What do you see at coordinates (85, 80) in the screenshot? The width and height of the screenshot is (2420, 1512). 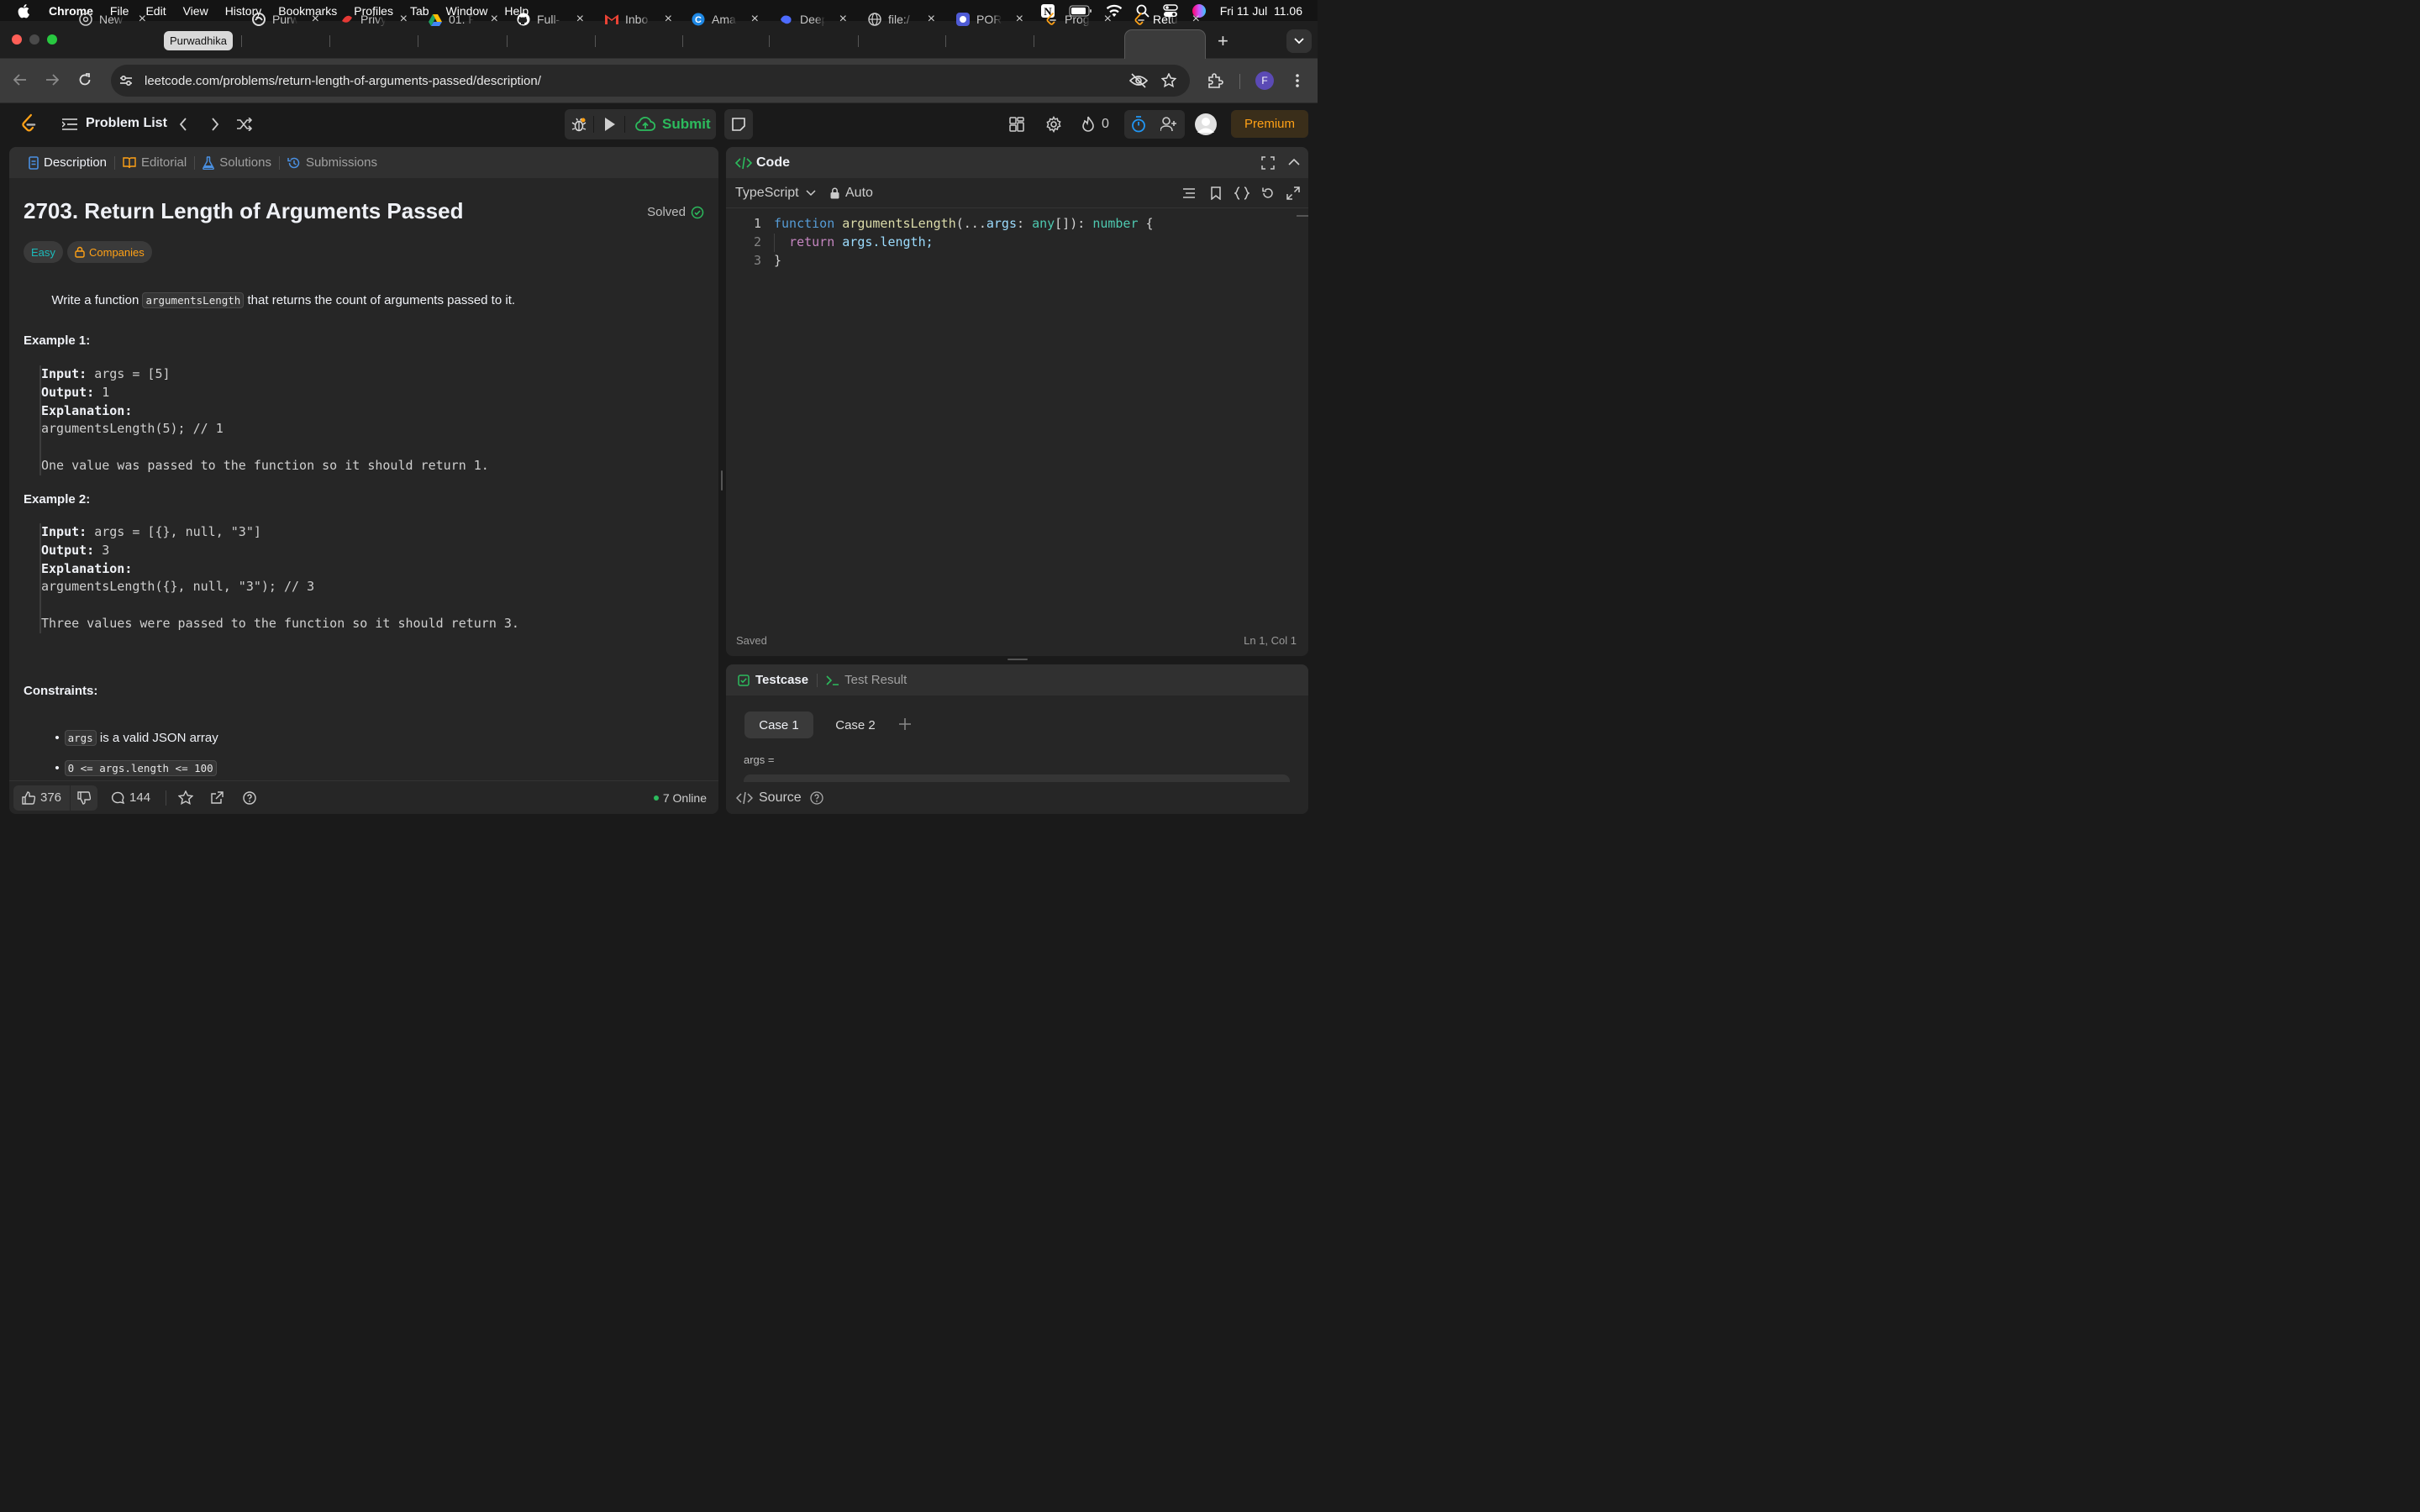 I see `reload-icon` at bounding box center [85, 80].